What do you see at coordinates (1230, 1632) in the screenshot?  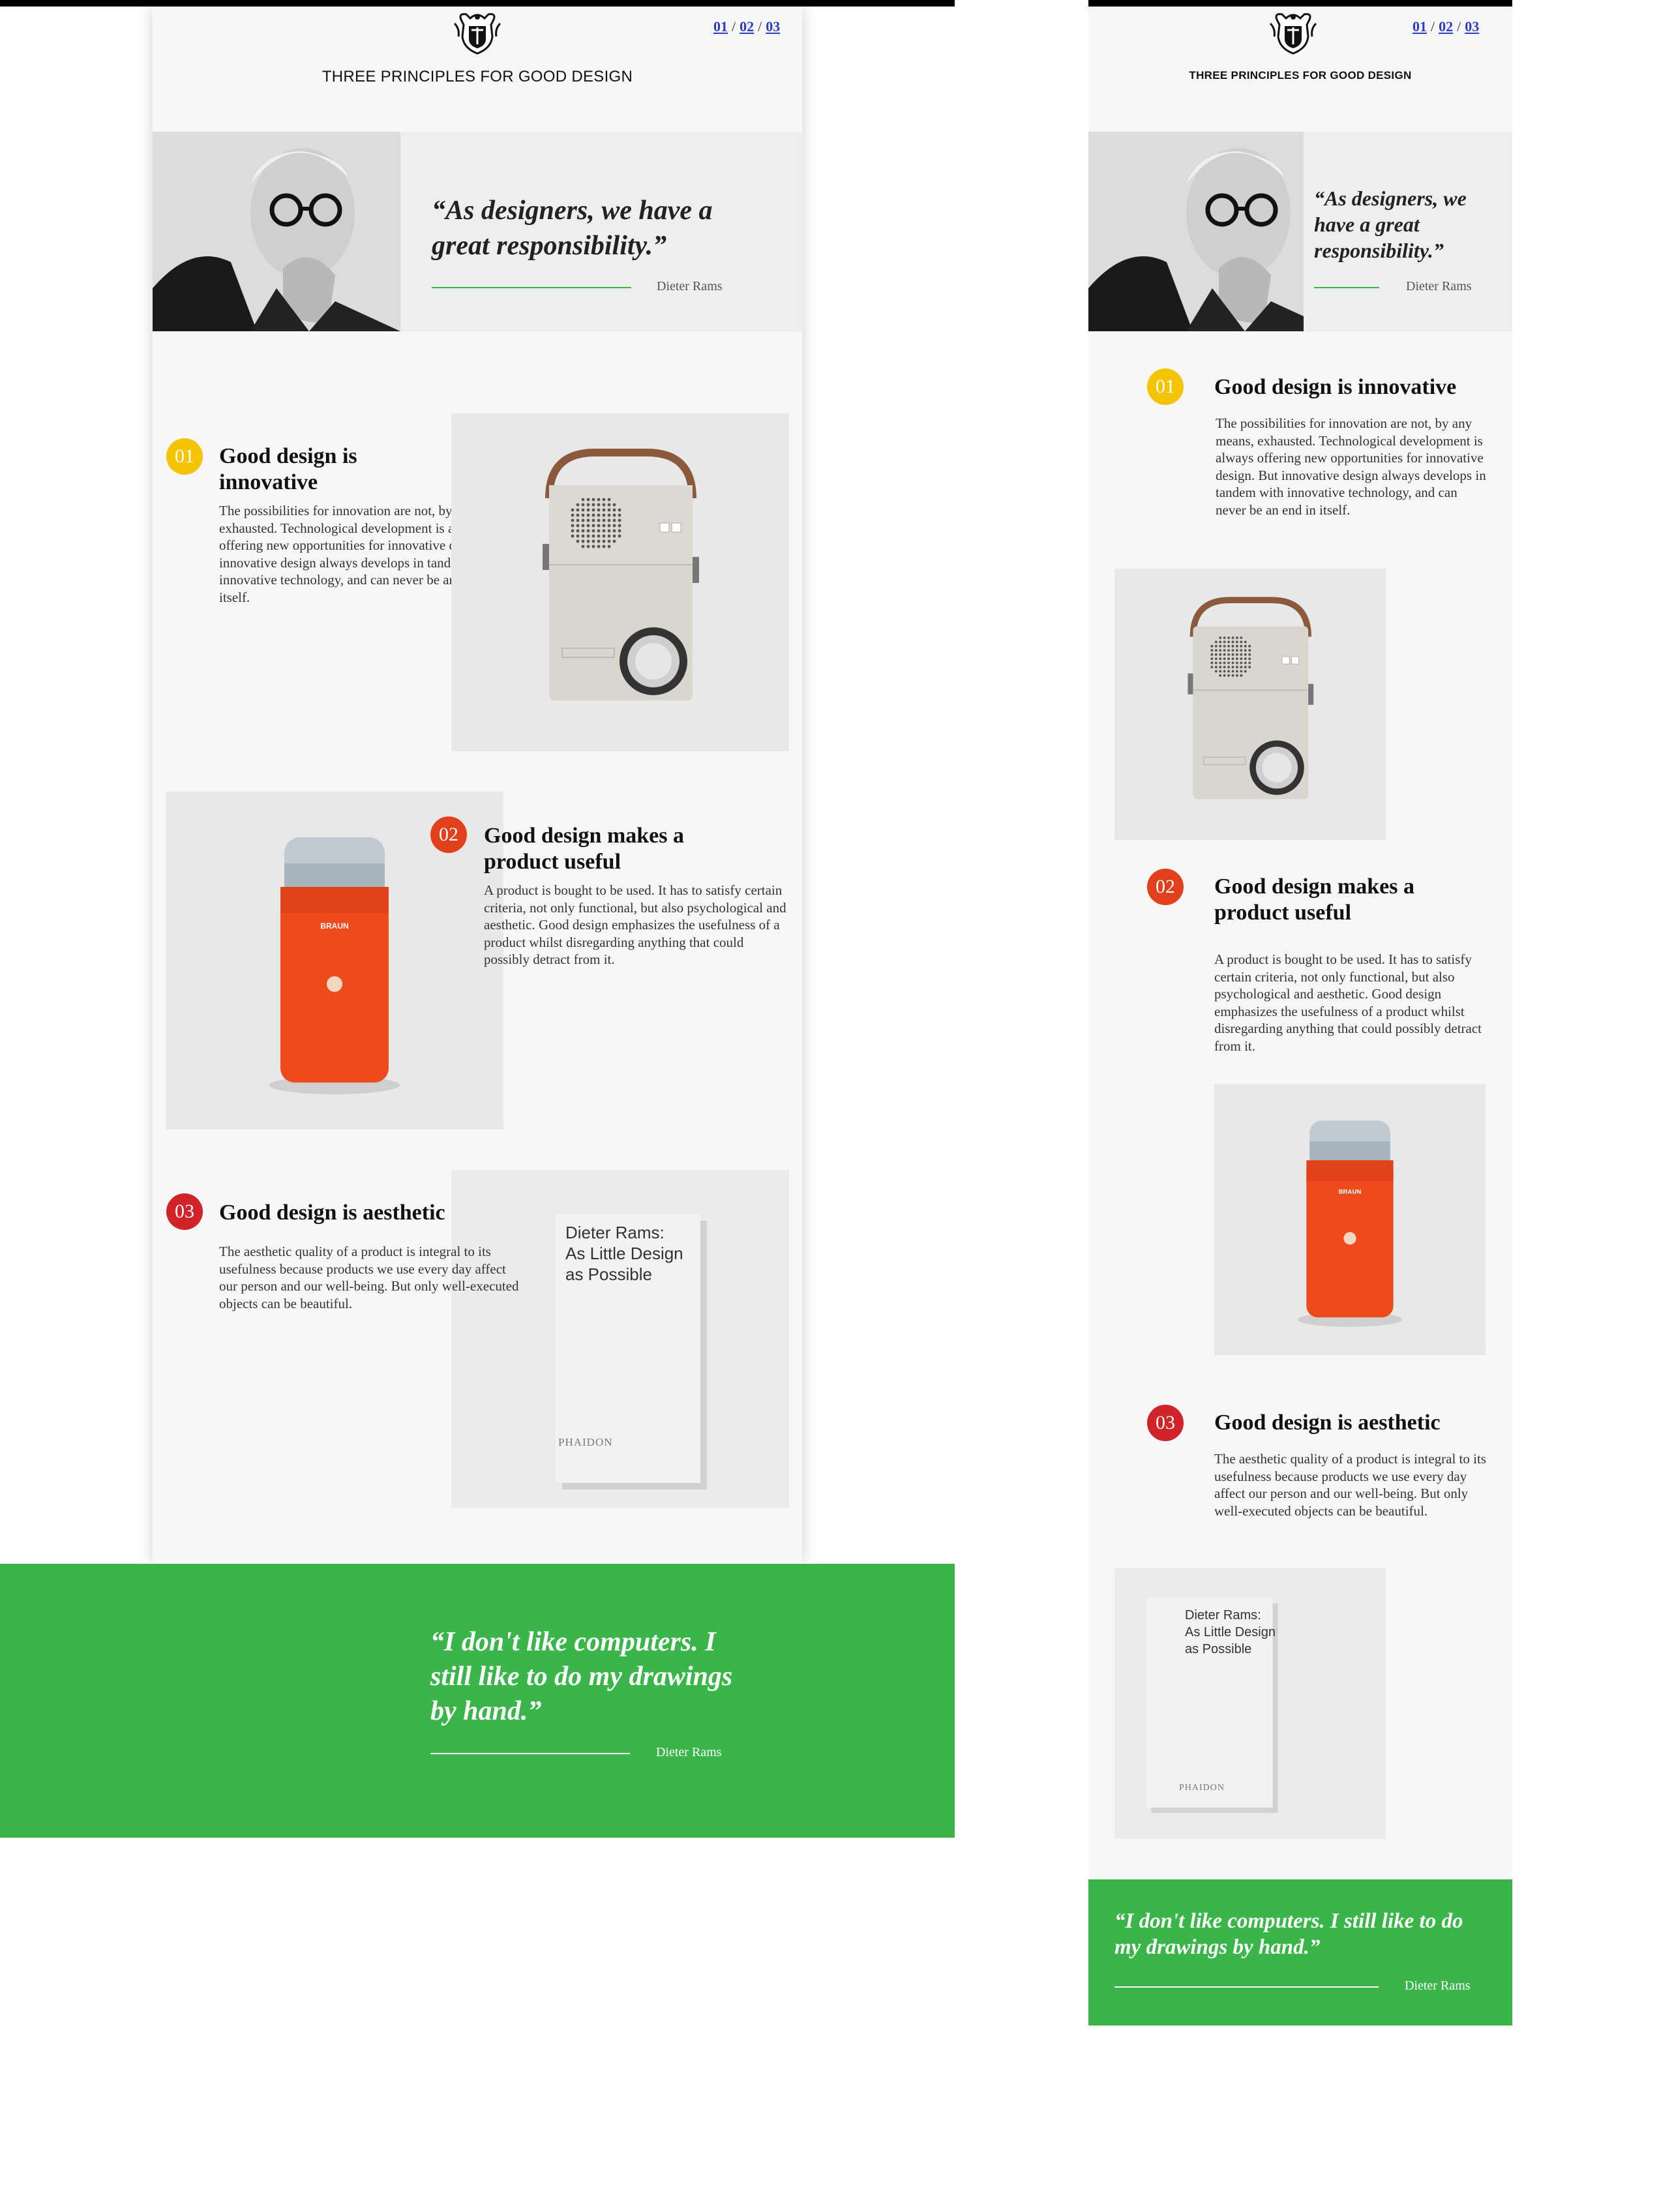 I see `book-title-line: As Little Design` at bounding box center [1230, 1632].